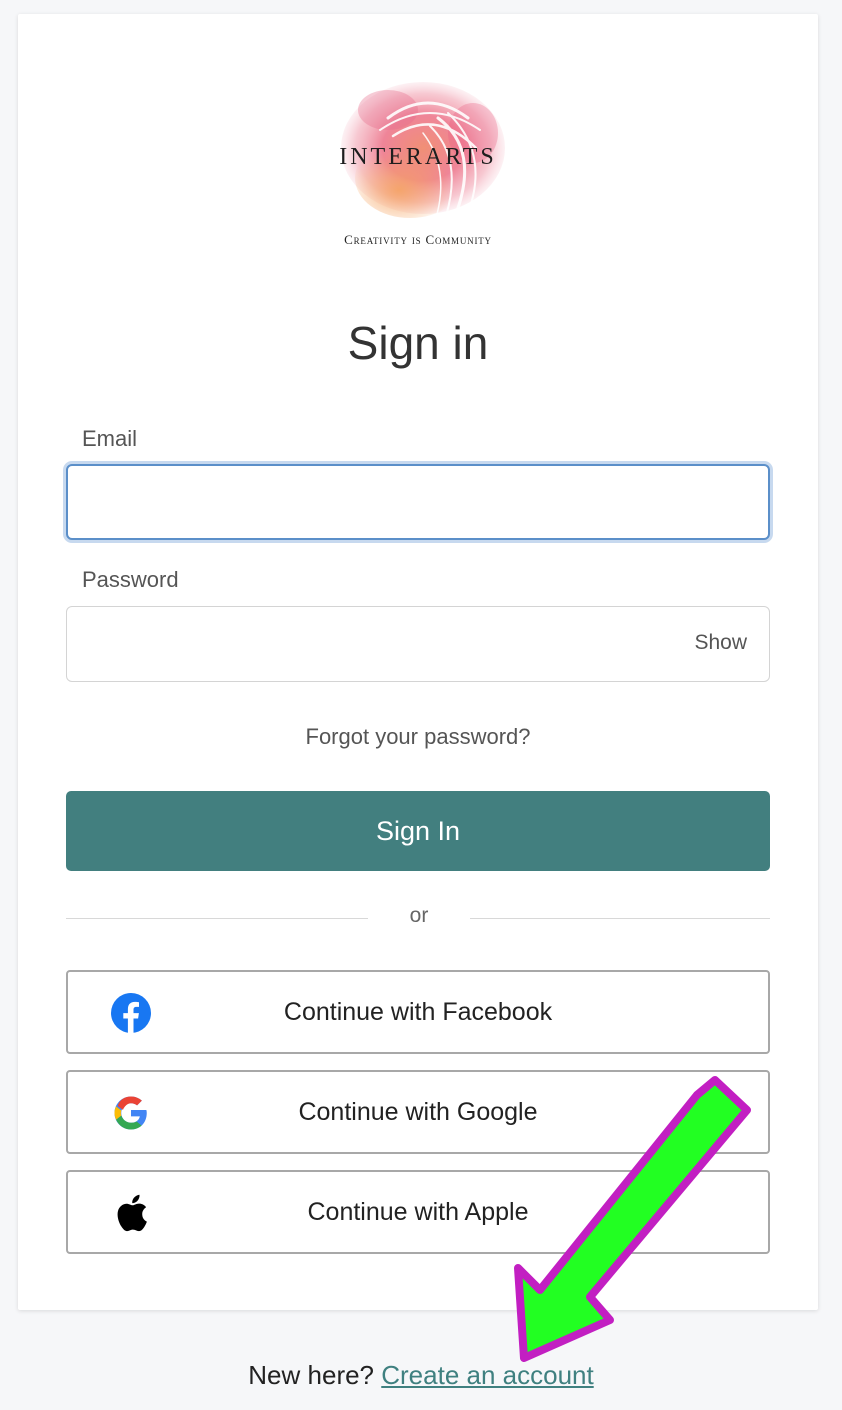 This screenshot has width=842, height=1410. Describe the element at coordinates (620, 918) in the screenshot. I see `divider-line-right` at that location.